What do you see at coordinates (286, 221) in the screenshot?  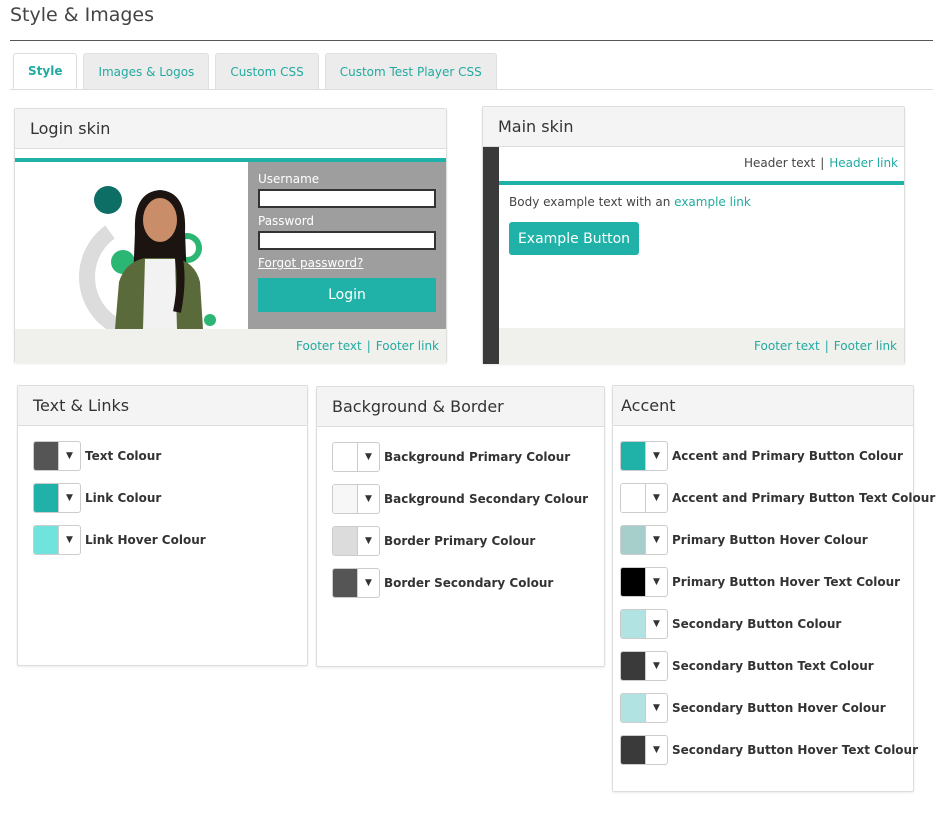 I see `password-label: Password` at bounding box center [286, 221].